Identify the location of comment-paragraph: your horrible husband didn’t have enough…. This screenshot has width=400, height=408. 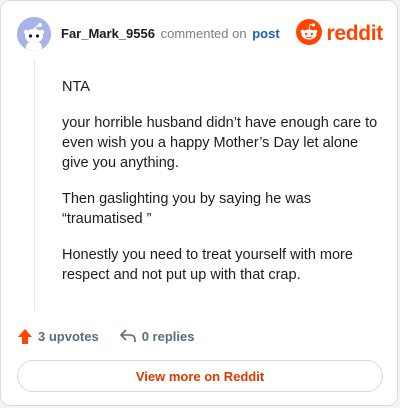
(220, 143).